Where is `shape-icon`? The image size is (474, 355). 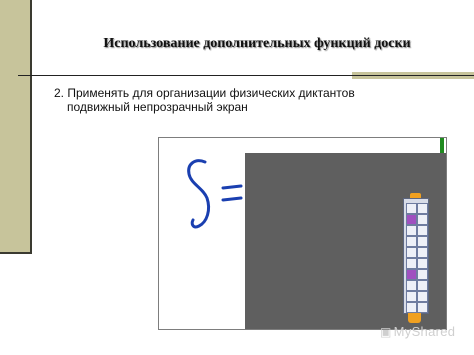
shape-icon is located at coordinates (422, 230).